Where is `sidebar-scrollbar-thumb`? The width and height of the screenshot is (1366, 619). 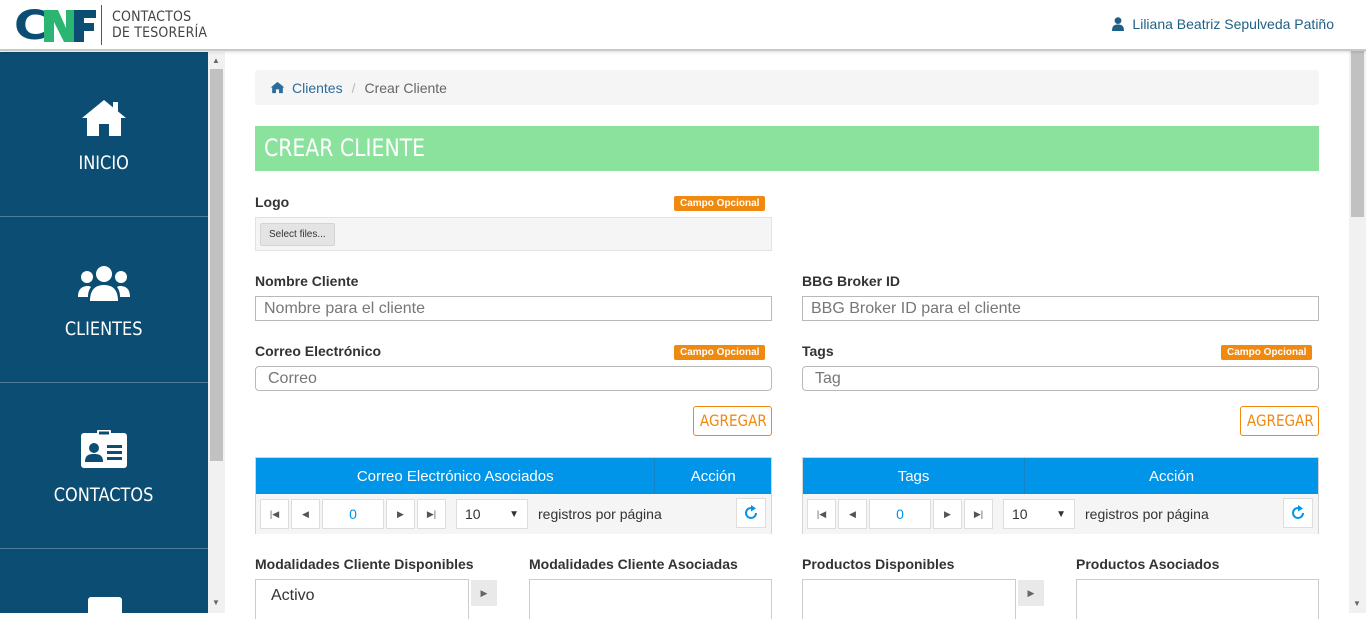
sidebar-scrollbar-thumb is located at coordinates (216, 265).